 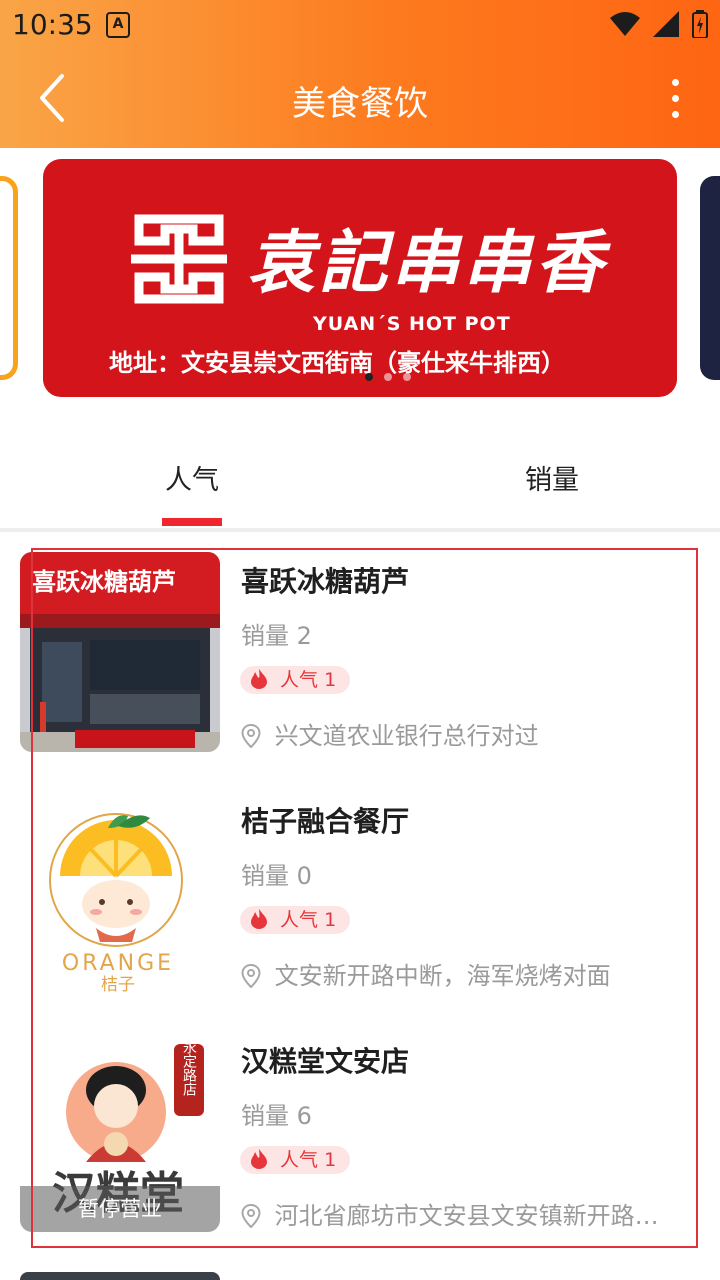 I want to click on store-name: 喜跃冰糖葫芦, so click(x=325, y=581).